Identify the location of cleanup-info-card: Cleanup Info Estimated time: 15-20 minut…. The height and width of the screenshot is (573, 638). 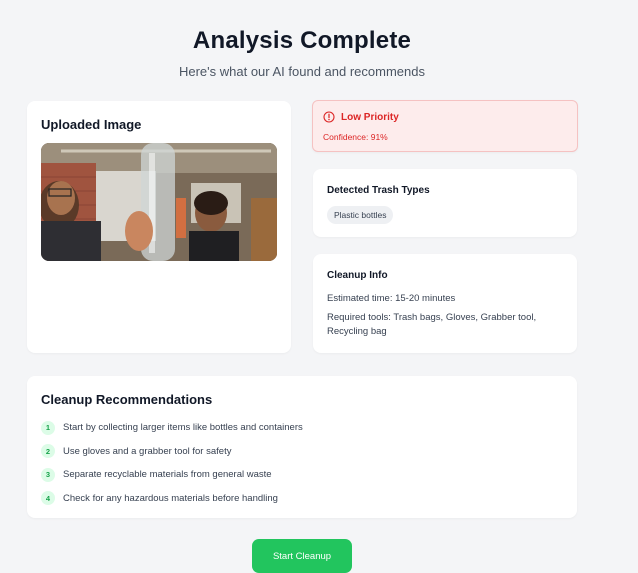
(445, 303).